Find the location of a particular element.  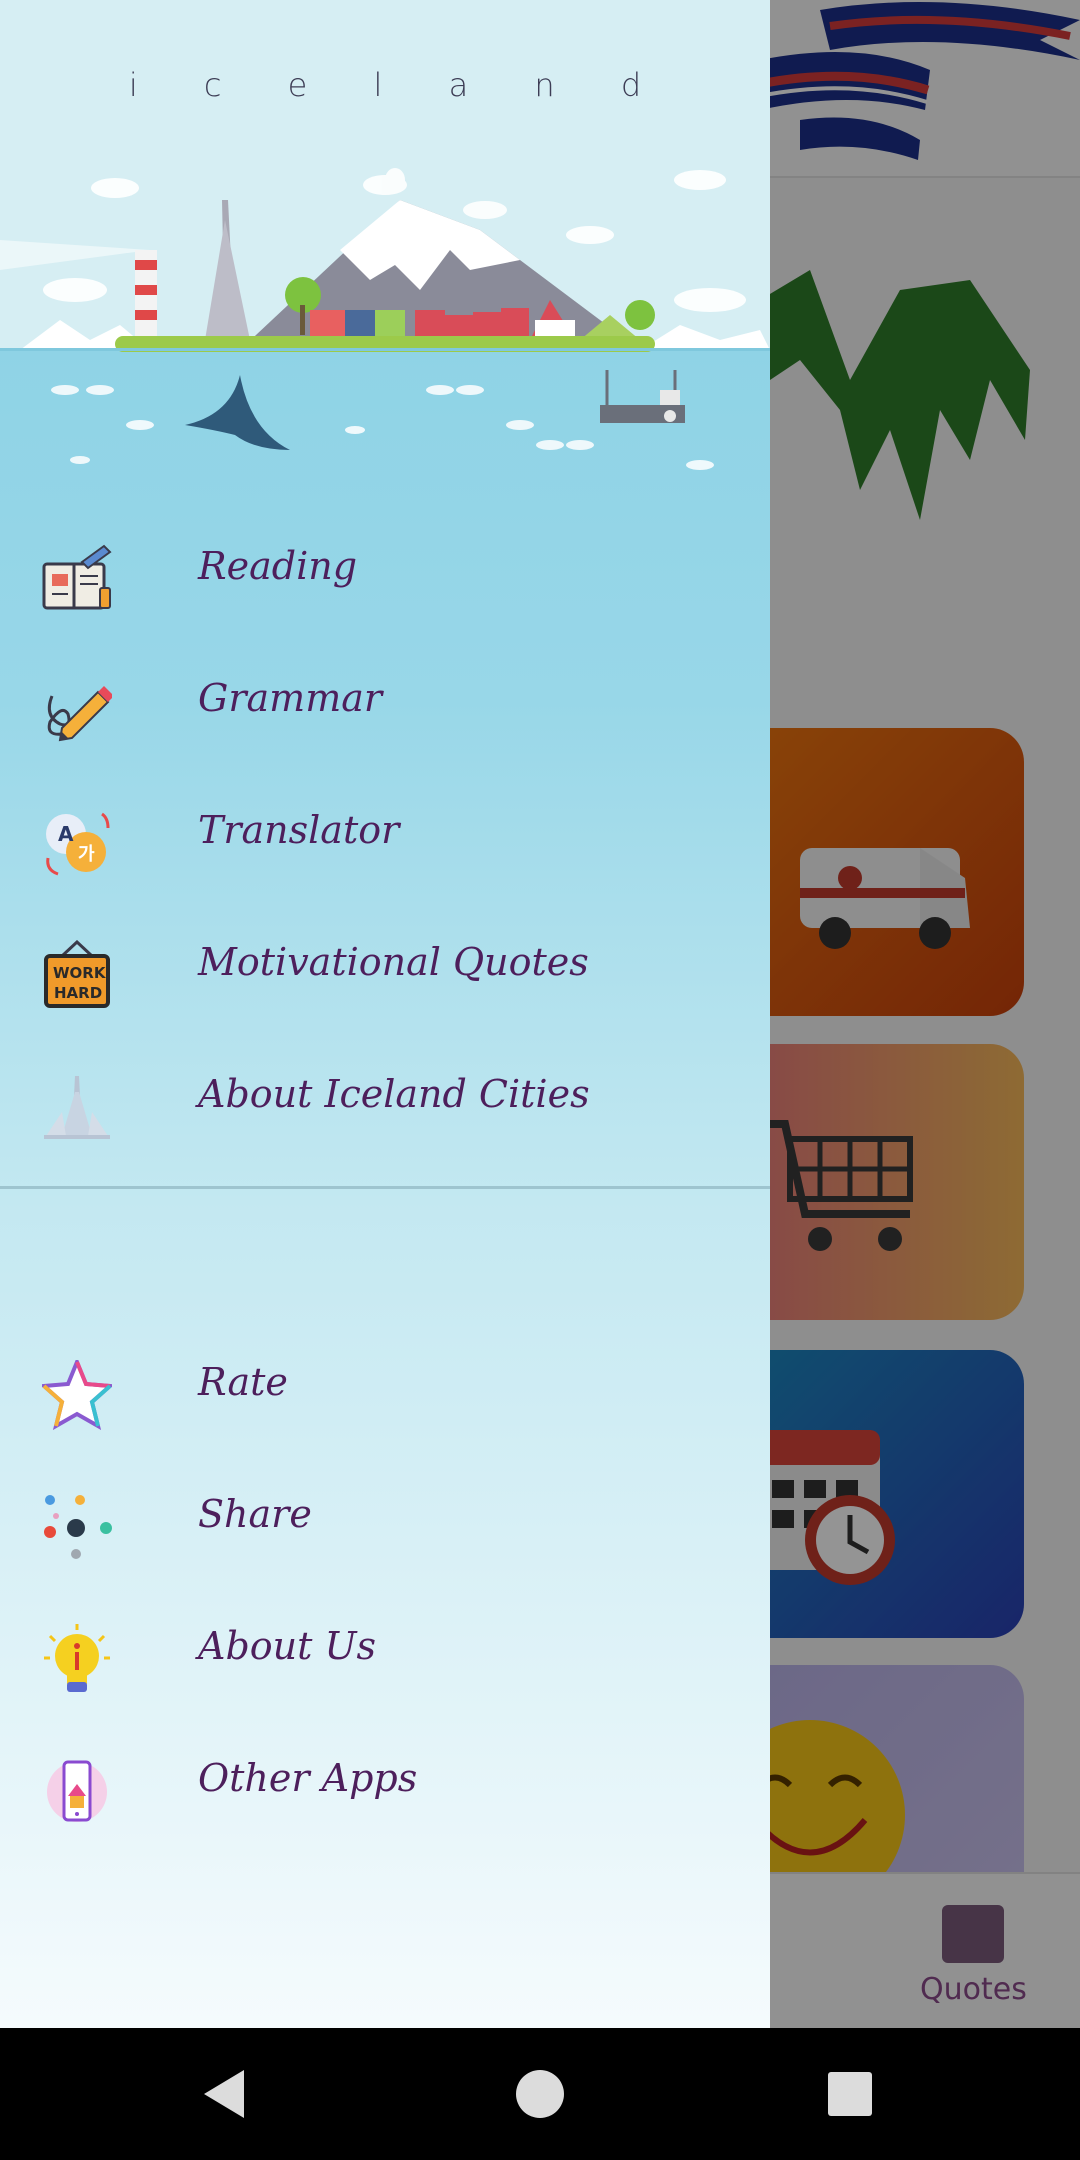

phone-apps-icon is located at coordinates (77, 1791).